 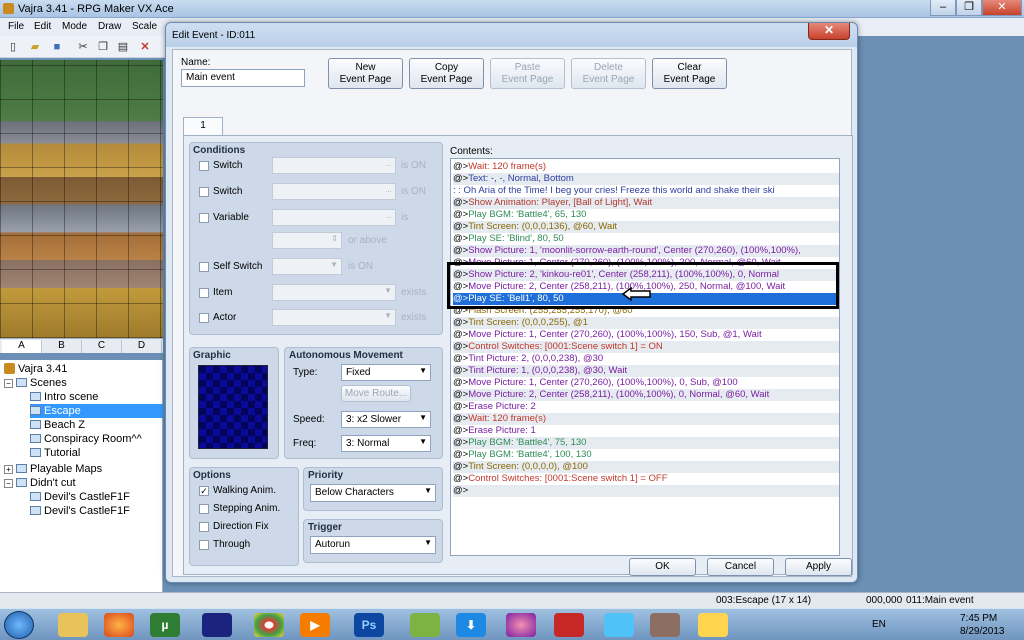 I want to click on map-tree-item: − Didn't cut, so click(x=40, y=483).